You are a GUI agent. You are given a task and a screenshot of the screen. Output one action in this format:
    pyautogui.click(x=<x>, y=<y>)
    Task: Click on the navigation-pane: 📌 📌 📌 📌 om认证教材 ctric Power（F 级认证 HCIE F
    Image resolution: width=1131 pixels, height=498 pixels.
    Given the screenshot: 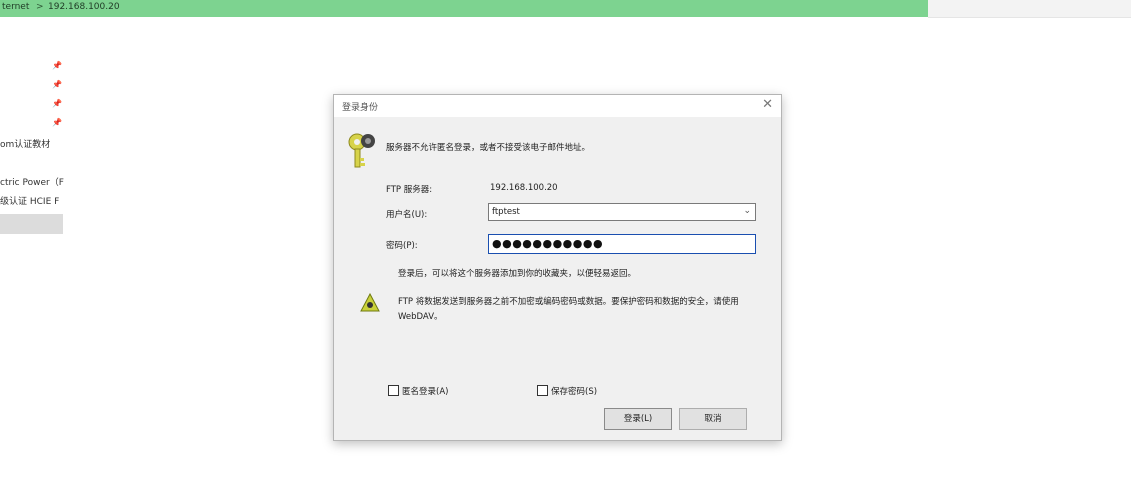 What is the action you would take?
    pyautogui.click(x=35, y=257)
    